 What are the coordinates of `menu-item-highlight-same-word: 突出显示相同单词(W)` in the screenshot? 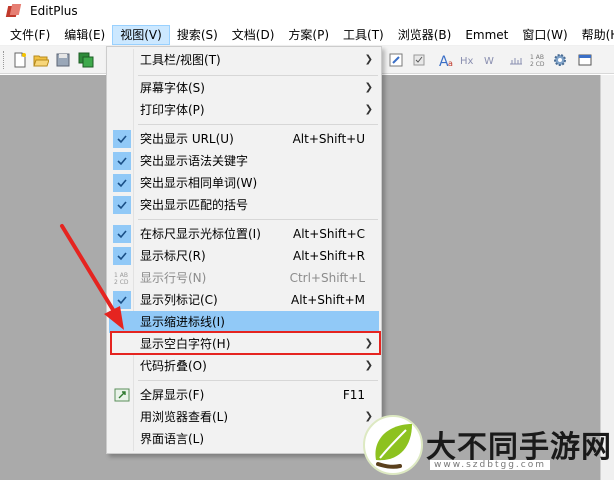 It's located at (244, 183).